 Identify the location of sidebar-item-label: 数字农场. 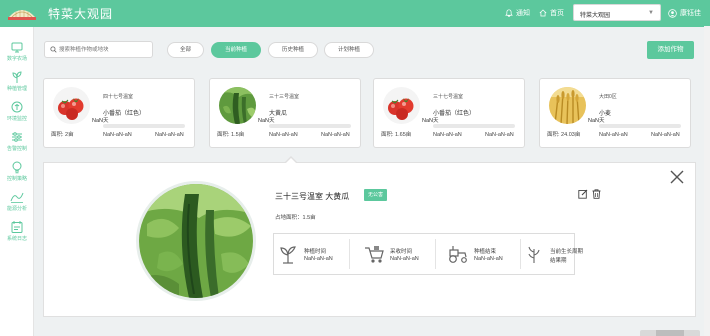
(16, 59).